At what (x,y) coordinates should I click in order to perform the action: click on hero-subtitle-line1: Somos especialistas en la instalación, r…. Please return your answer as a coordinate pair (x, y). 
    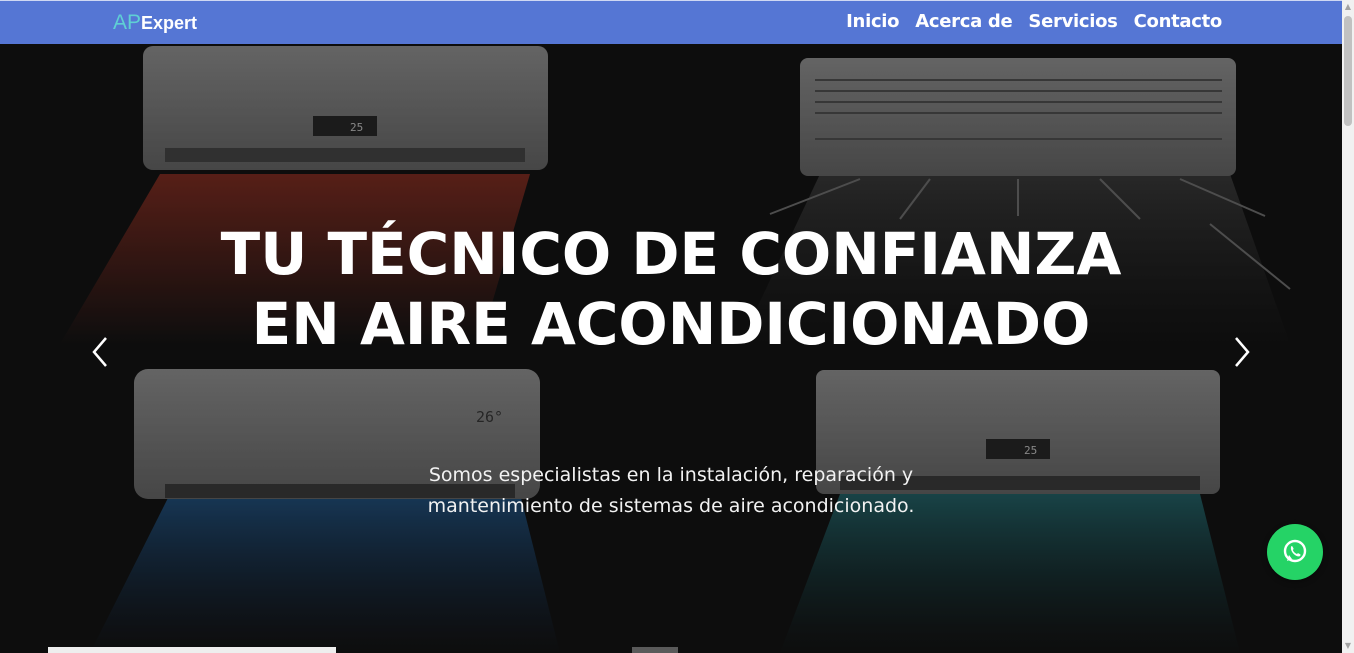
    Looking at the image, I should click on (671, 475).